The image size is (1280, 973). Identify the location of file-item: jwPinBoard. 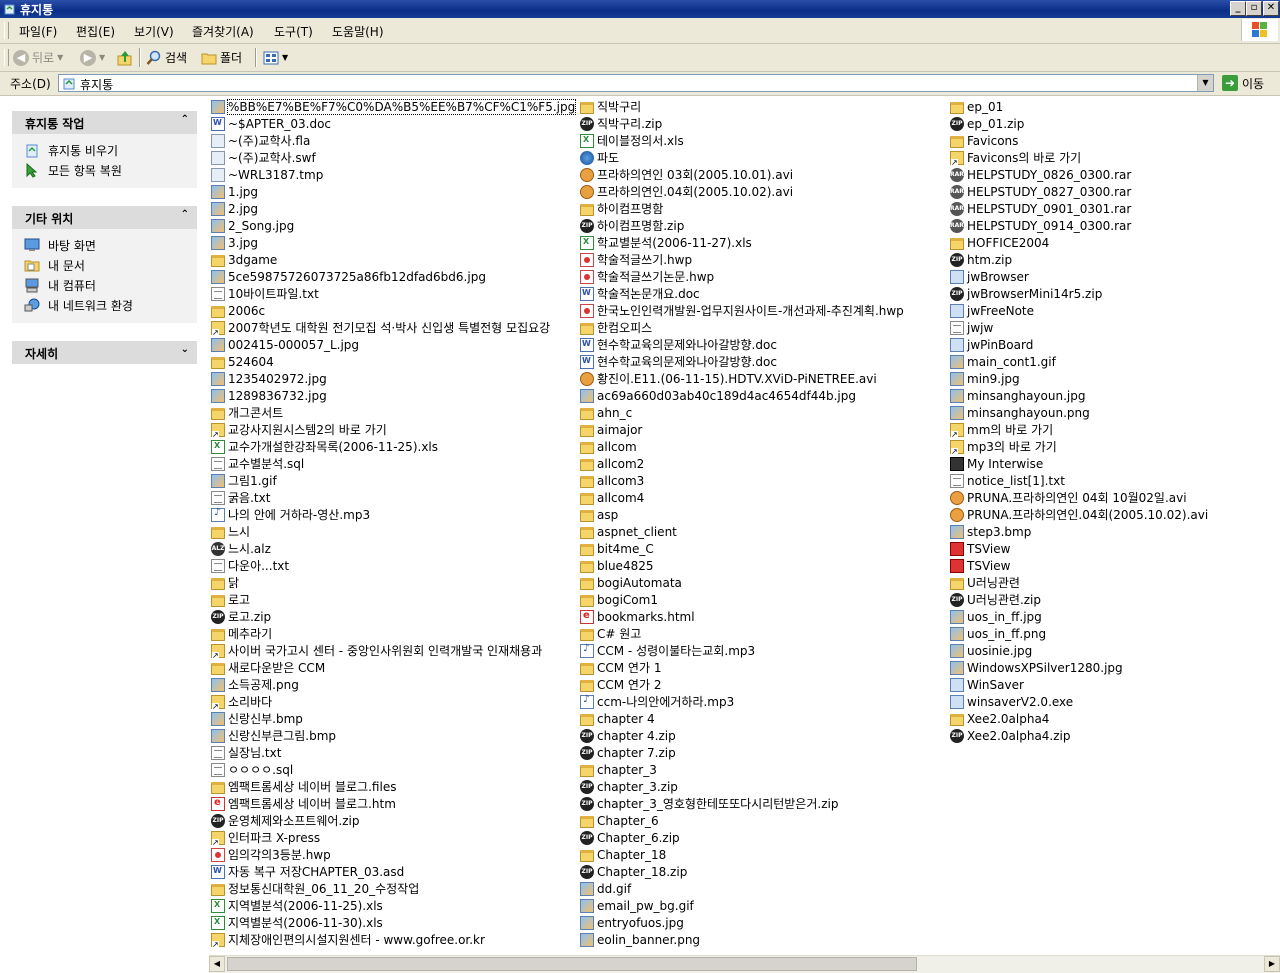
(1115, 344).